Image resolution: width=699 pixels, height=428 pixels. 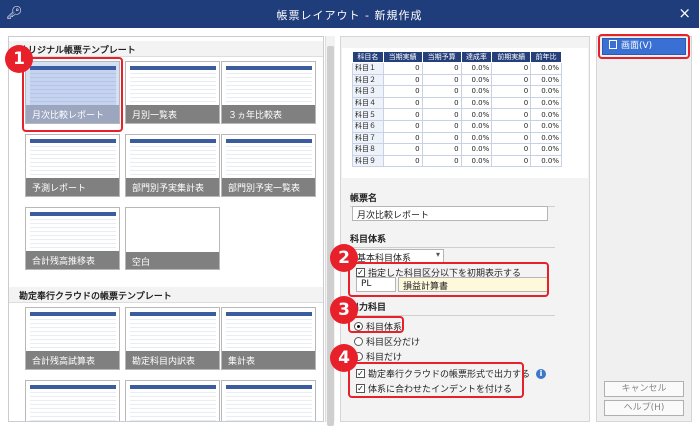 I want to click on preview-header-cell: 当期実績, so click(x=402, y=57).